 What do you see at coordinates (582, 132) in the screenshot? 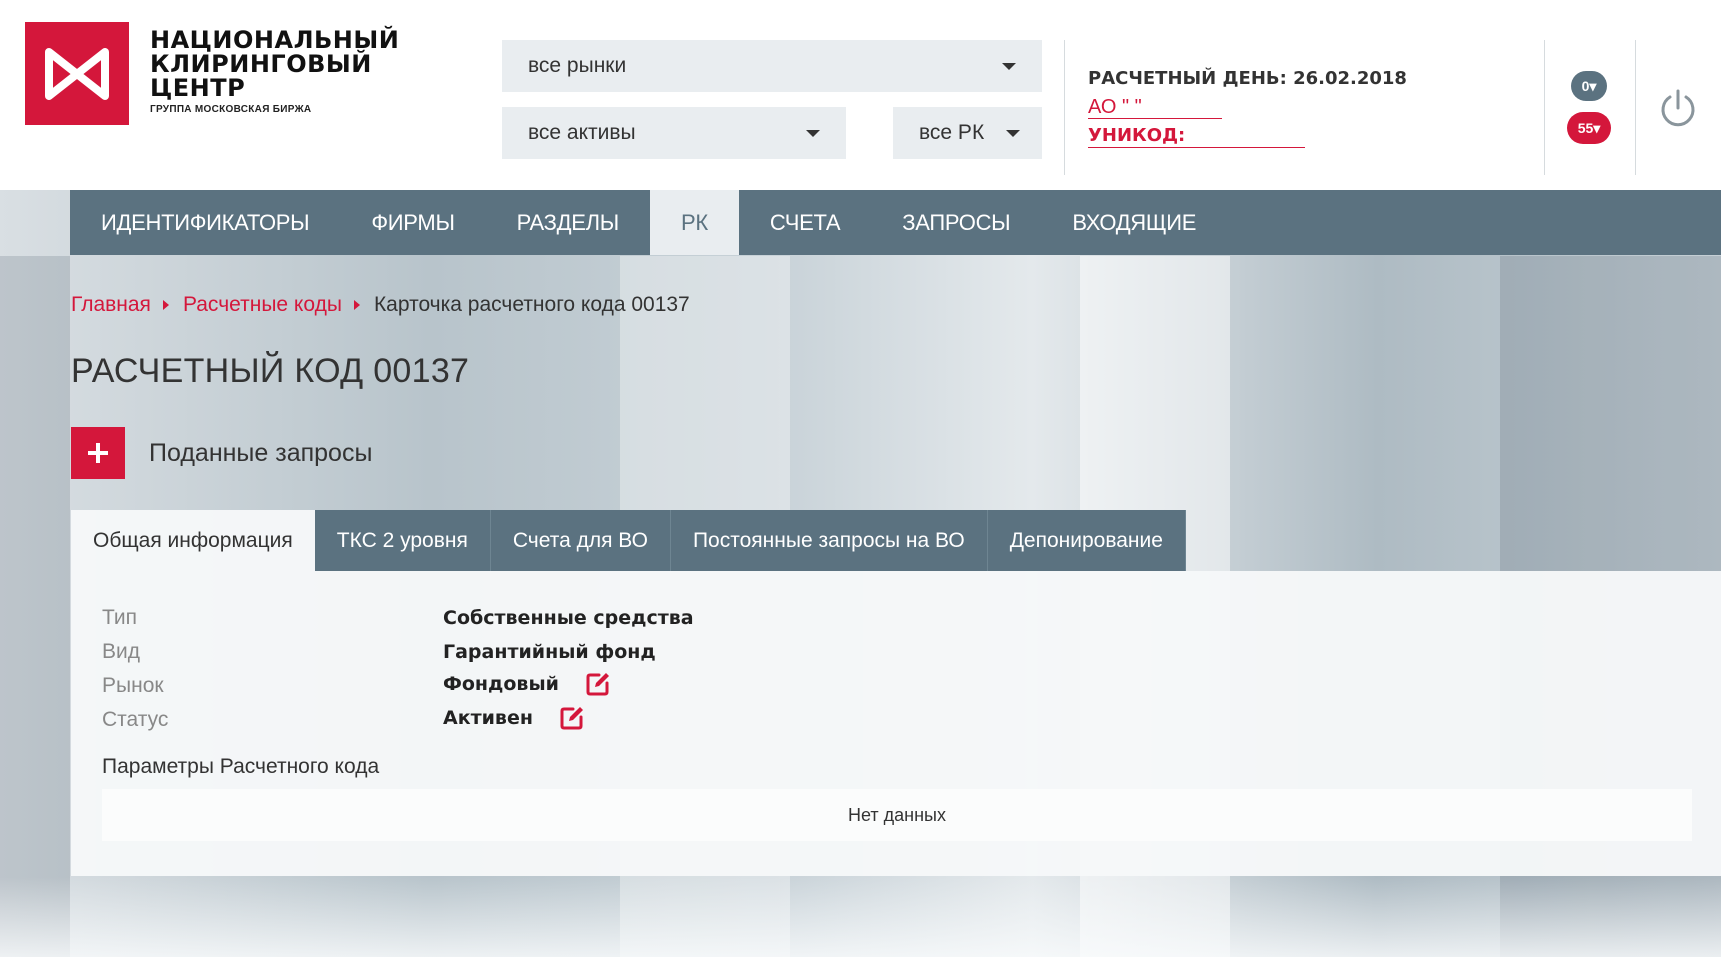
I see `assets-select-value: все активы` at bounding box center [582, 132].